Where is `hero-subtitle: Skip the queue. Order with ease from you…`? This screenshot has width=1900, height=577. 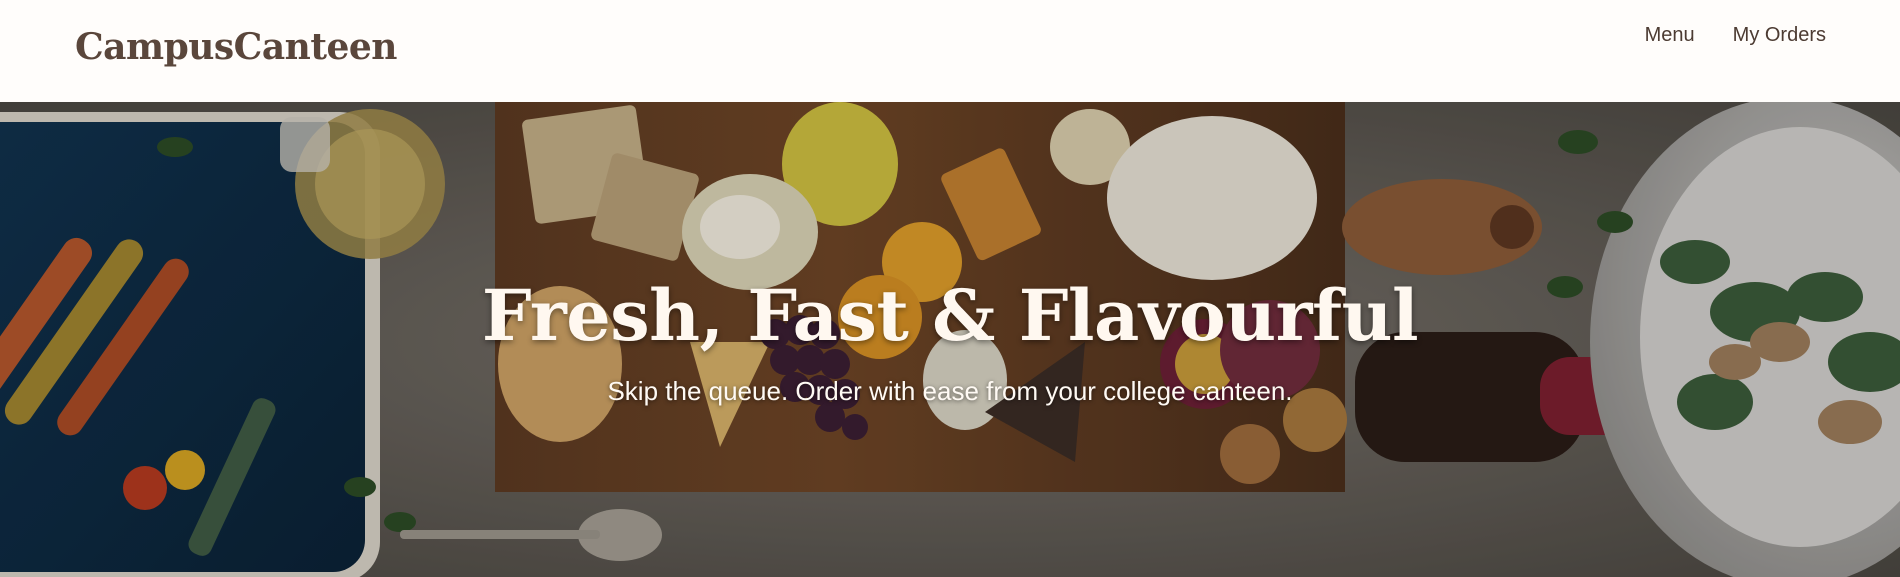
hero-subtitle: Skip the queue. Order with ease from you… is located at coordinates (950, 391).